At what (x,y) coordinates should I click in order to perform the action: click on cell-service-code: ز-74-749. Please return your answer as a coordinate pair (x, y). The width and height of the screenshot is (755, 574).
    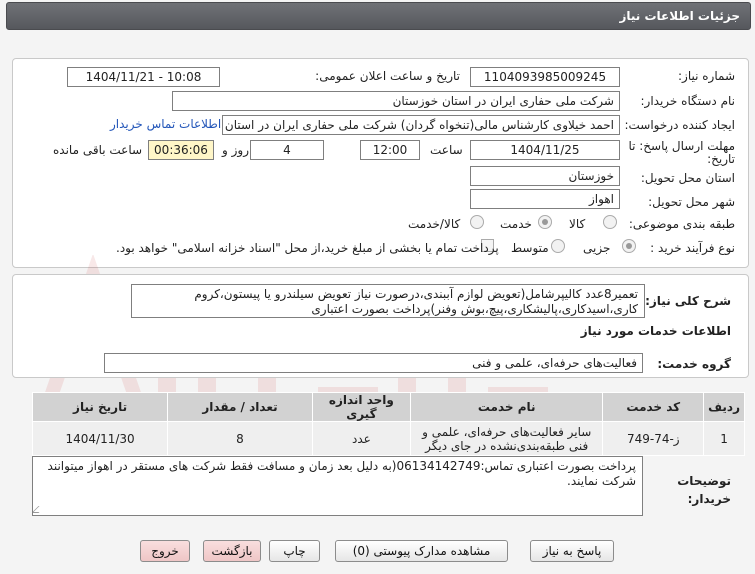
    Looking at the image, I should click on (653, 438).